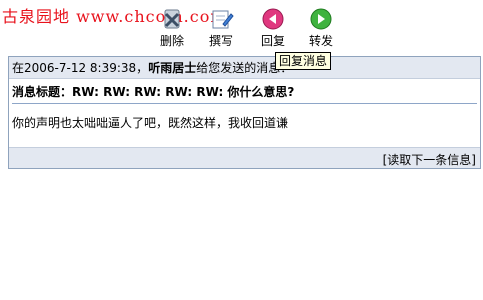 The image size is (483, 300). I want to click on reply-button: 回复, so click(273, 27).